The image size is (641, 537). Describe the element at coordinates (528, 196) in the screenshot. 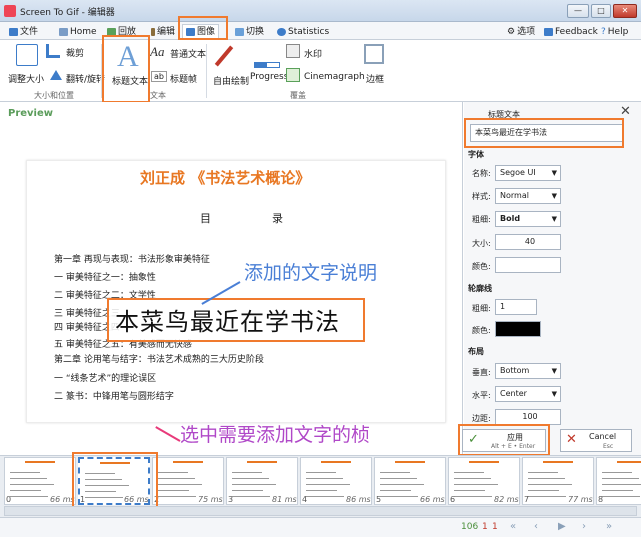

I see `font-style-combo: Normal ▼` at that location.